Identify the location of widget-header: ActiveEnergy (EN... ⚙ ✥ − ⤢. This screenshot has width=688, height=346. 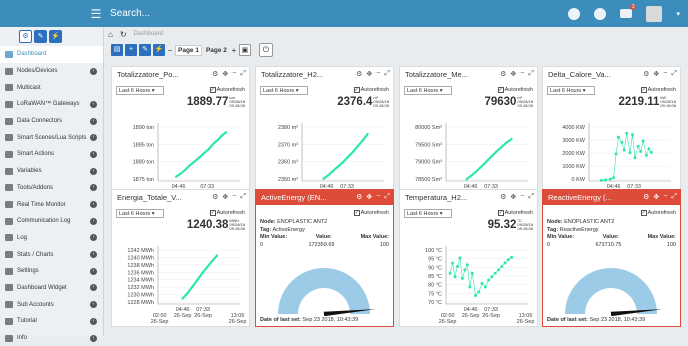
(324, 197).